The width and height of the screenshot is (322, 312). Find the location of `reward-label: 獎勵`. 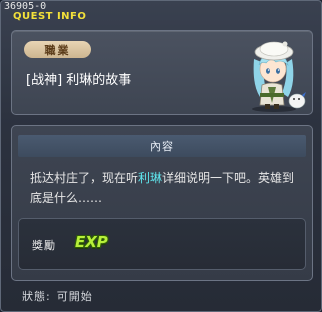

reward-label: 獎勵 is located at coordinates (44, 245).